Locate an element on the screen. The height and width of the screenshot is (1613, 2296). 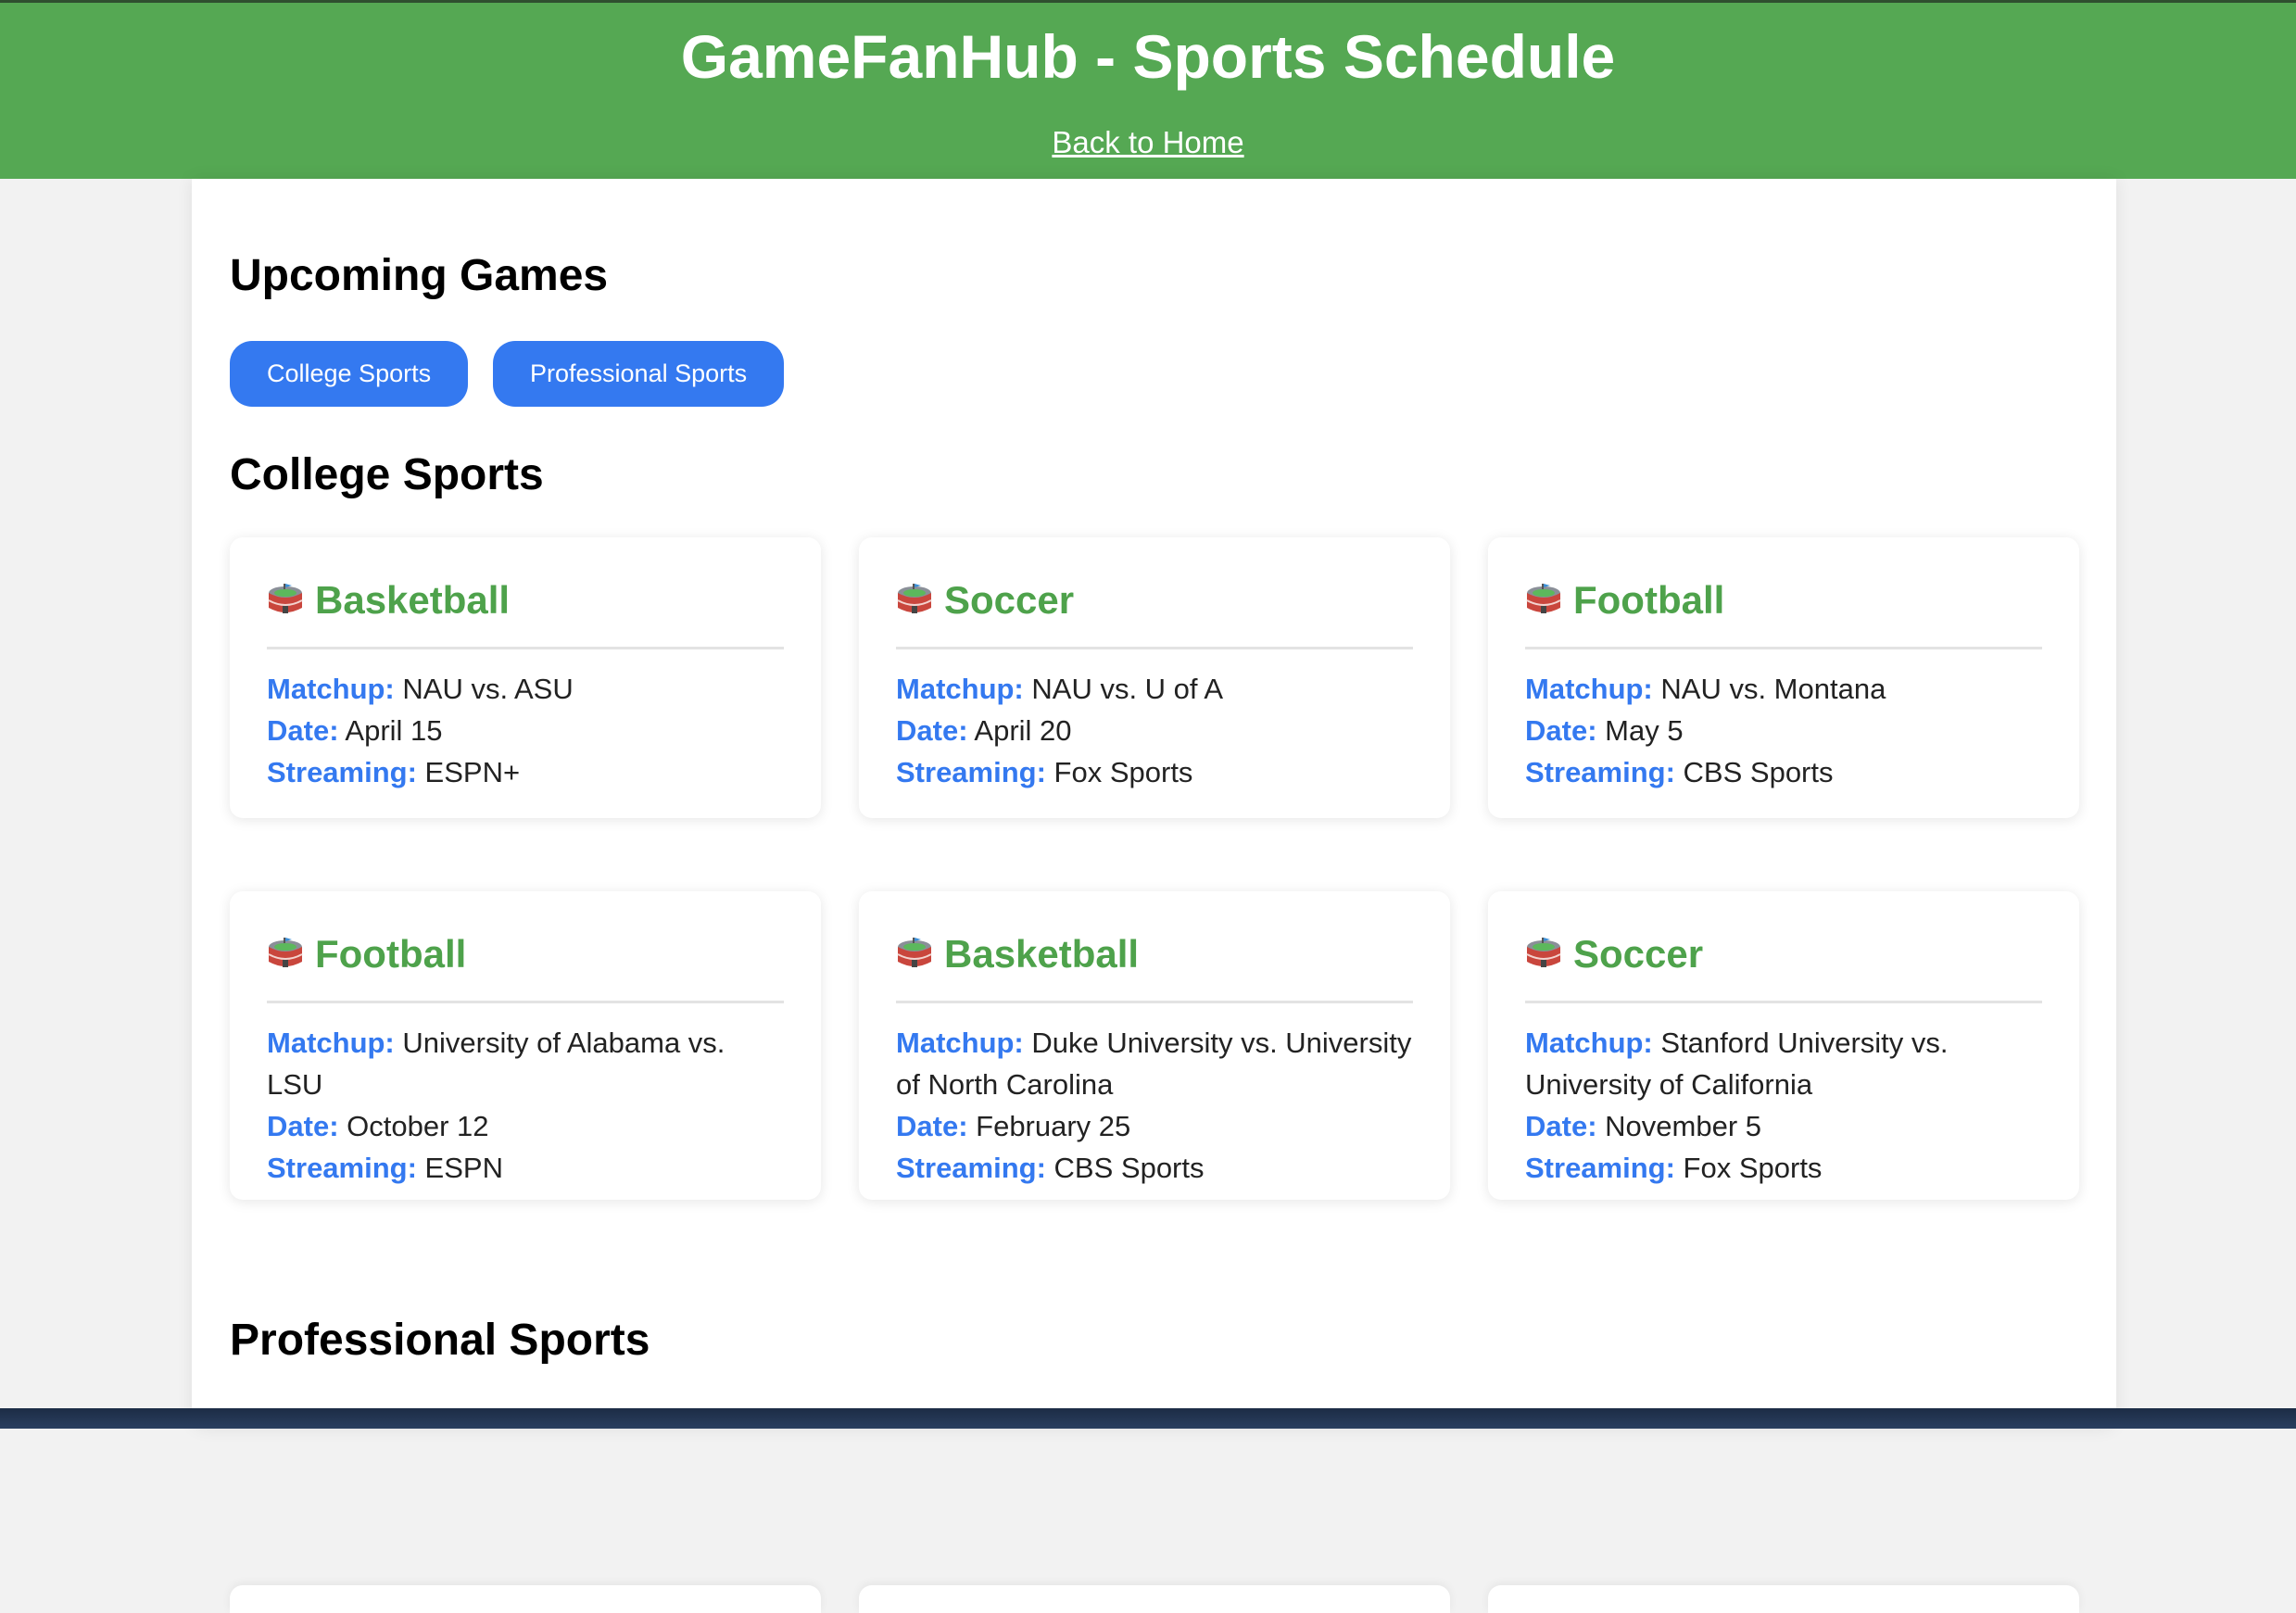
date-row: Date: November 5 is located at coordinates (1784, 1126).